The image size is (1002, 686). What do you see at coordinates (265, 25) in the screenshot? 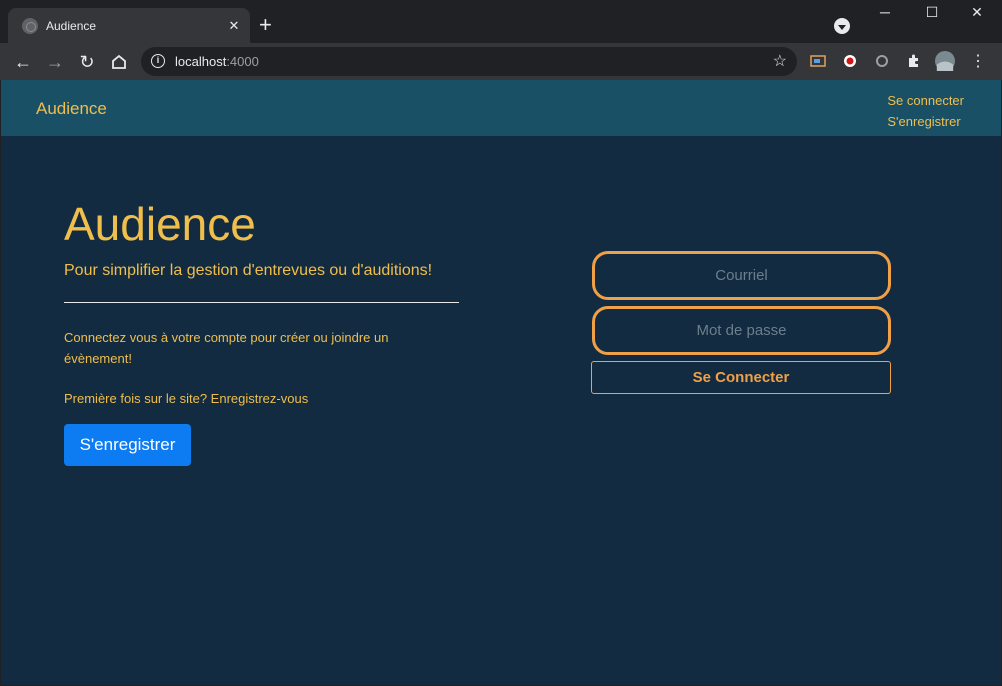
I see `new-tab-icon: +` at bounding box center [265, 25].